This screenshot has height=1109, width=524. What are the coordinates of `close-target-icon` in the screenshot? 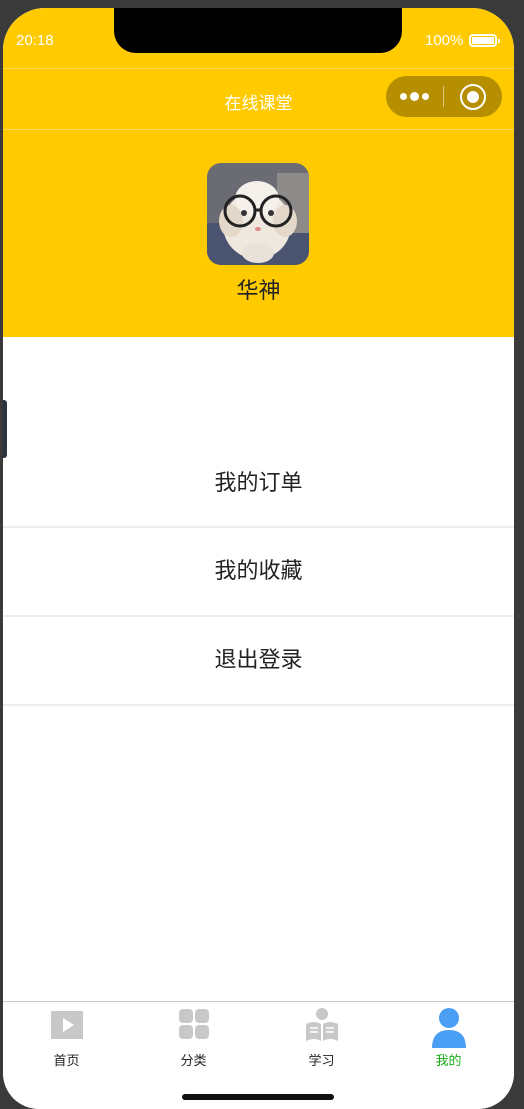 It's located at (473, 97).